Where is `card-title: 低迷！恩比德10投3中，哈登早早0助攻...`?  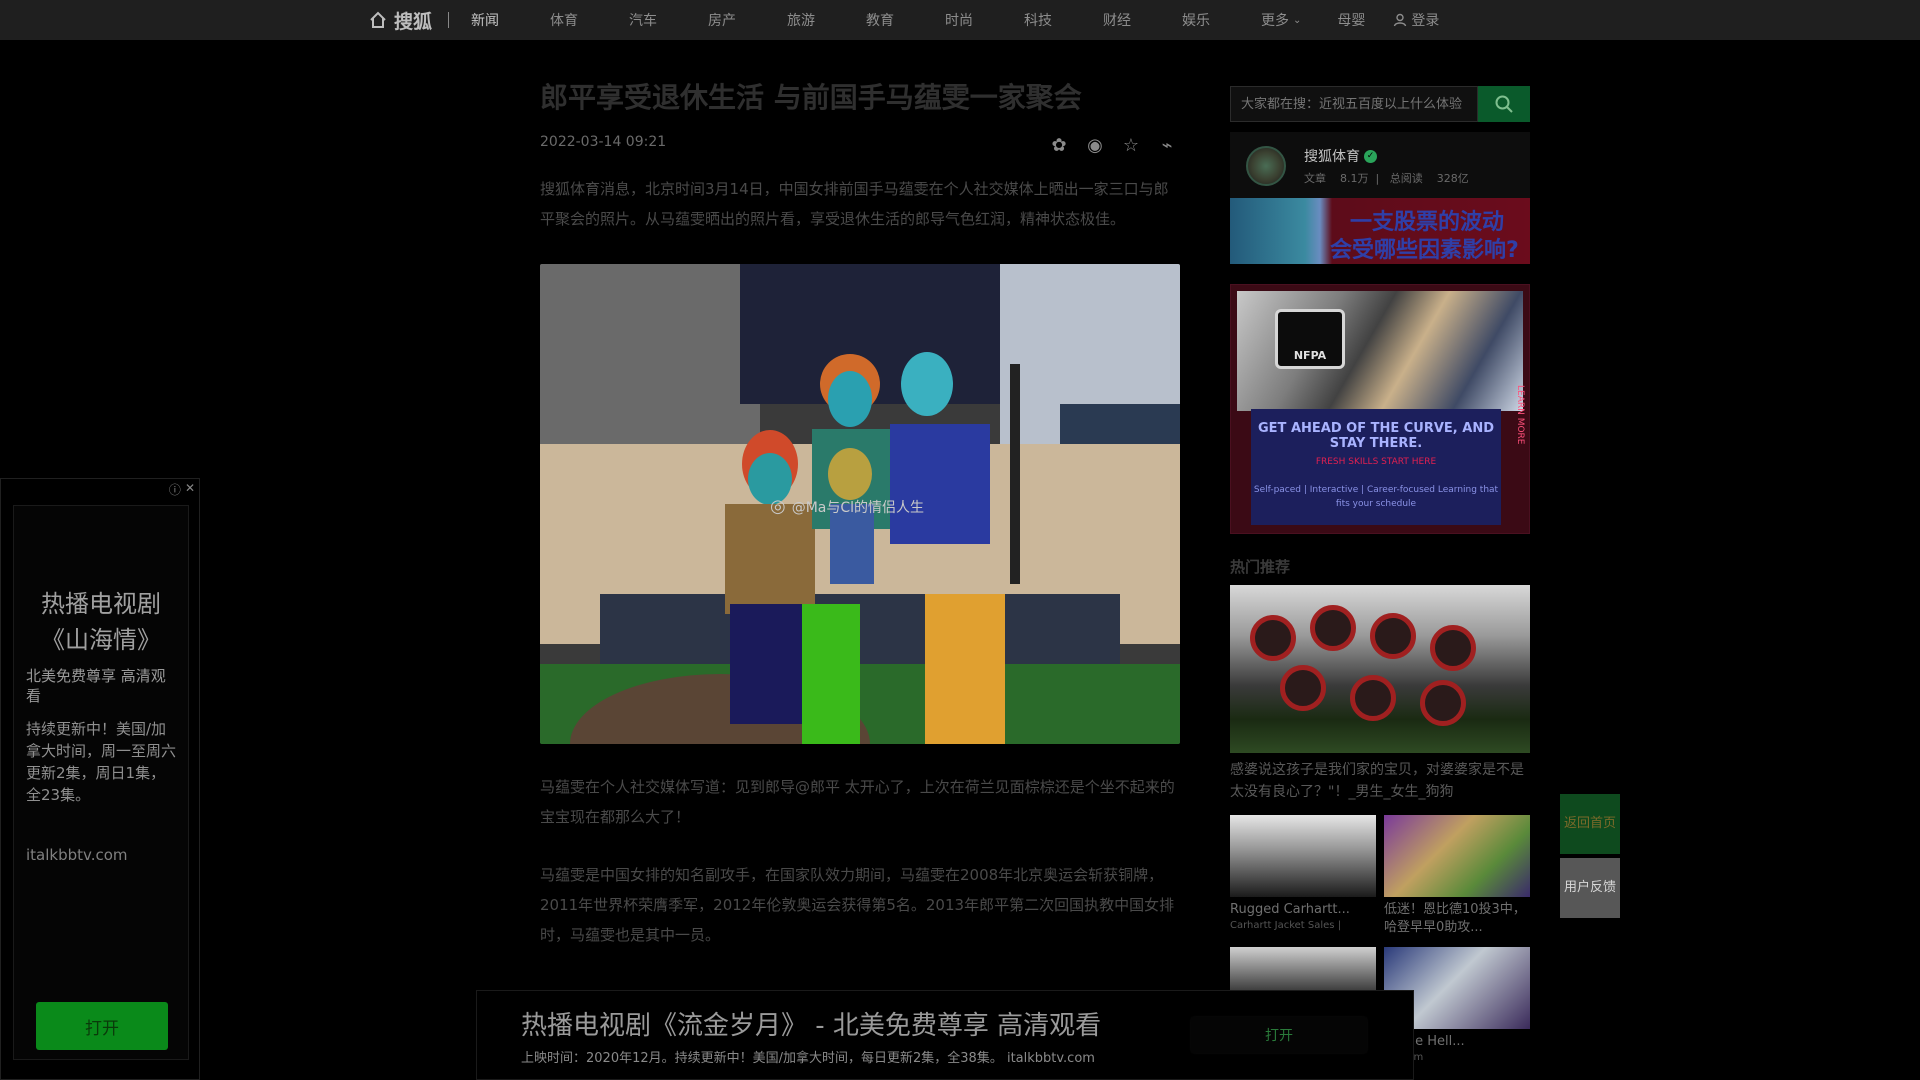 card-title: 低迷！恩比德10投3中，哈登早早0助攻... is located at coordinates (1455, 918).